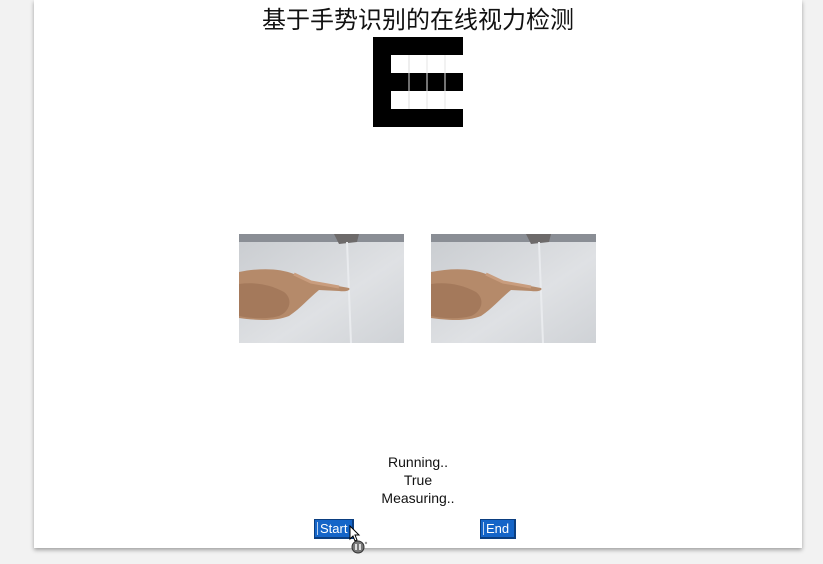 This screenshot has height=564, width=823. I want to click on busy-pointer-icon, so click(359, 539).